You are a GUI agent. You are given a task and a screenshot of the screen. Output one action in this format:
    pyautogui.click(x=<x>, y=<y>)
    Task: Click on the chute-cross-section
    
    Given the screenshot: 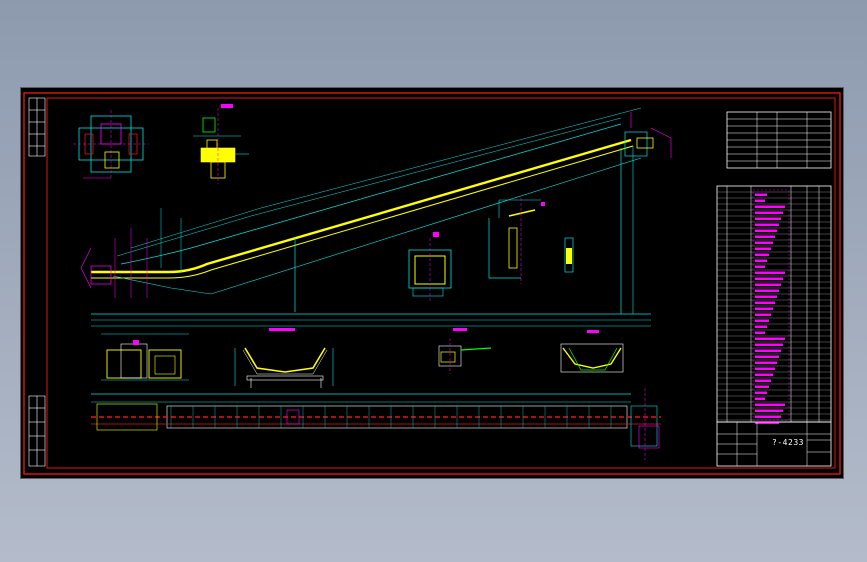 What is the action you would take?
    pyautogui.click(x=430, y=267)
    